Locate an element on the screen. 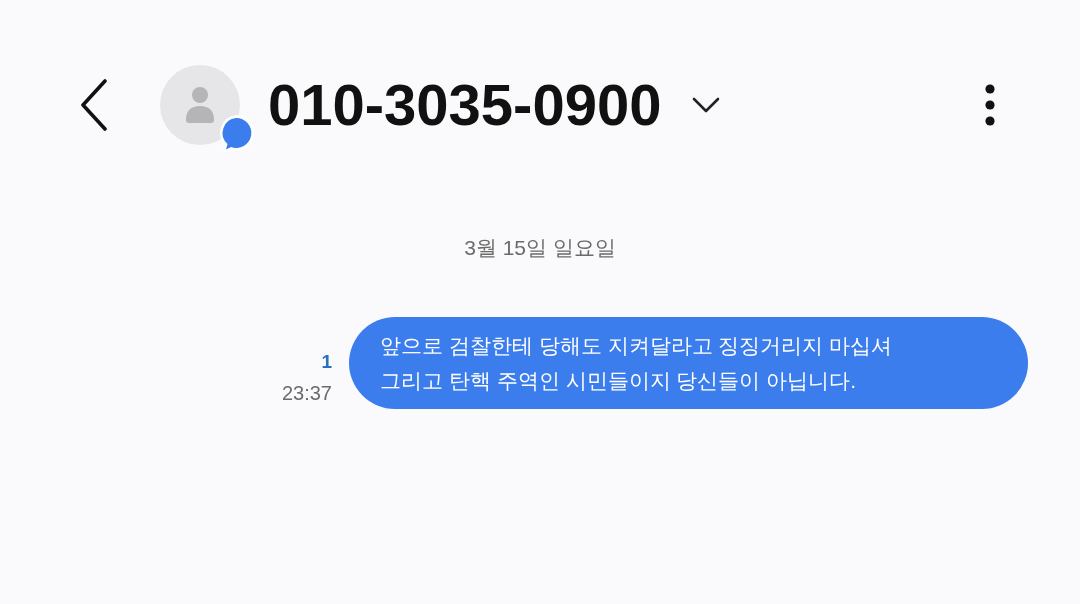 The height and width of the screenshot is (604, 1080). message-time: 23:37 is located at coordinates (306, 393).